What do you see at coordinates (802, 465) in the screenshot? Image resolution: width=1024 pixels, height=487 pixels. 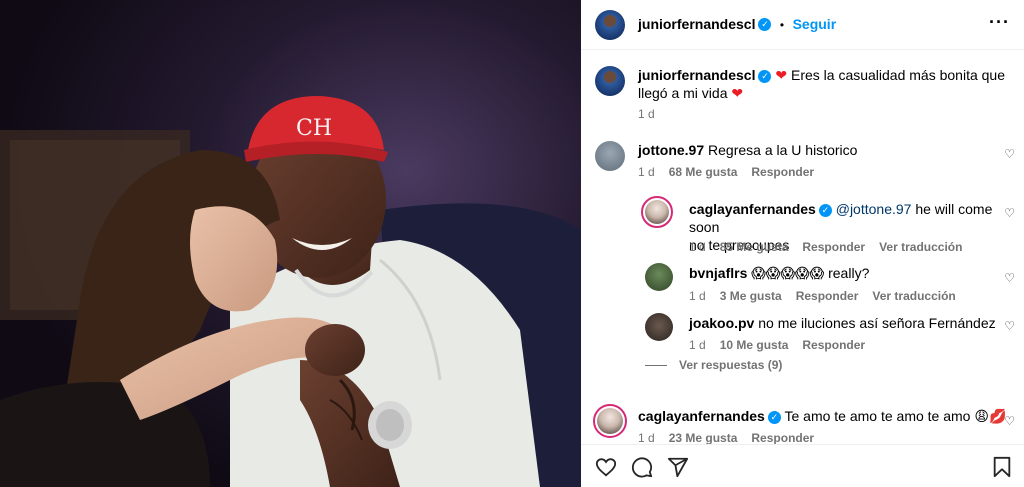 I see `action-bar` at bounding box center [802, 465].